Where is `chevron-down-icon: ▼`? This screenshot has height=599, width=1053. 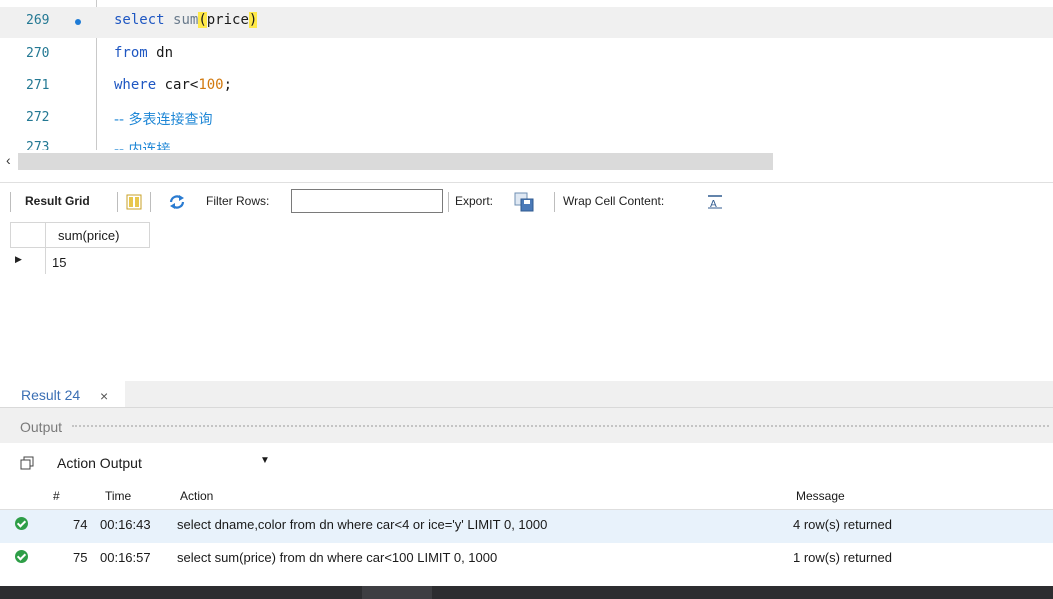
chevron-down-icon: ▼ is located at coordinates (265, 460).